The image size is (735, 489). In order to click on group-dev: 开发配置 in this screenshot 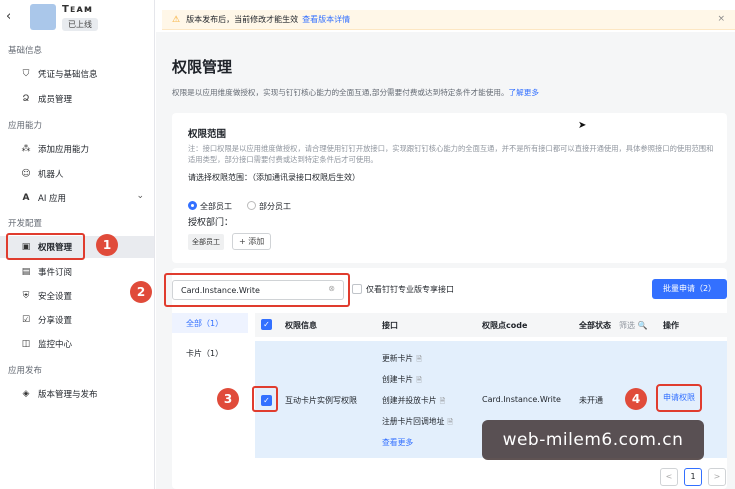, I will do `click(25, 224)`.